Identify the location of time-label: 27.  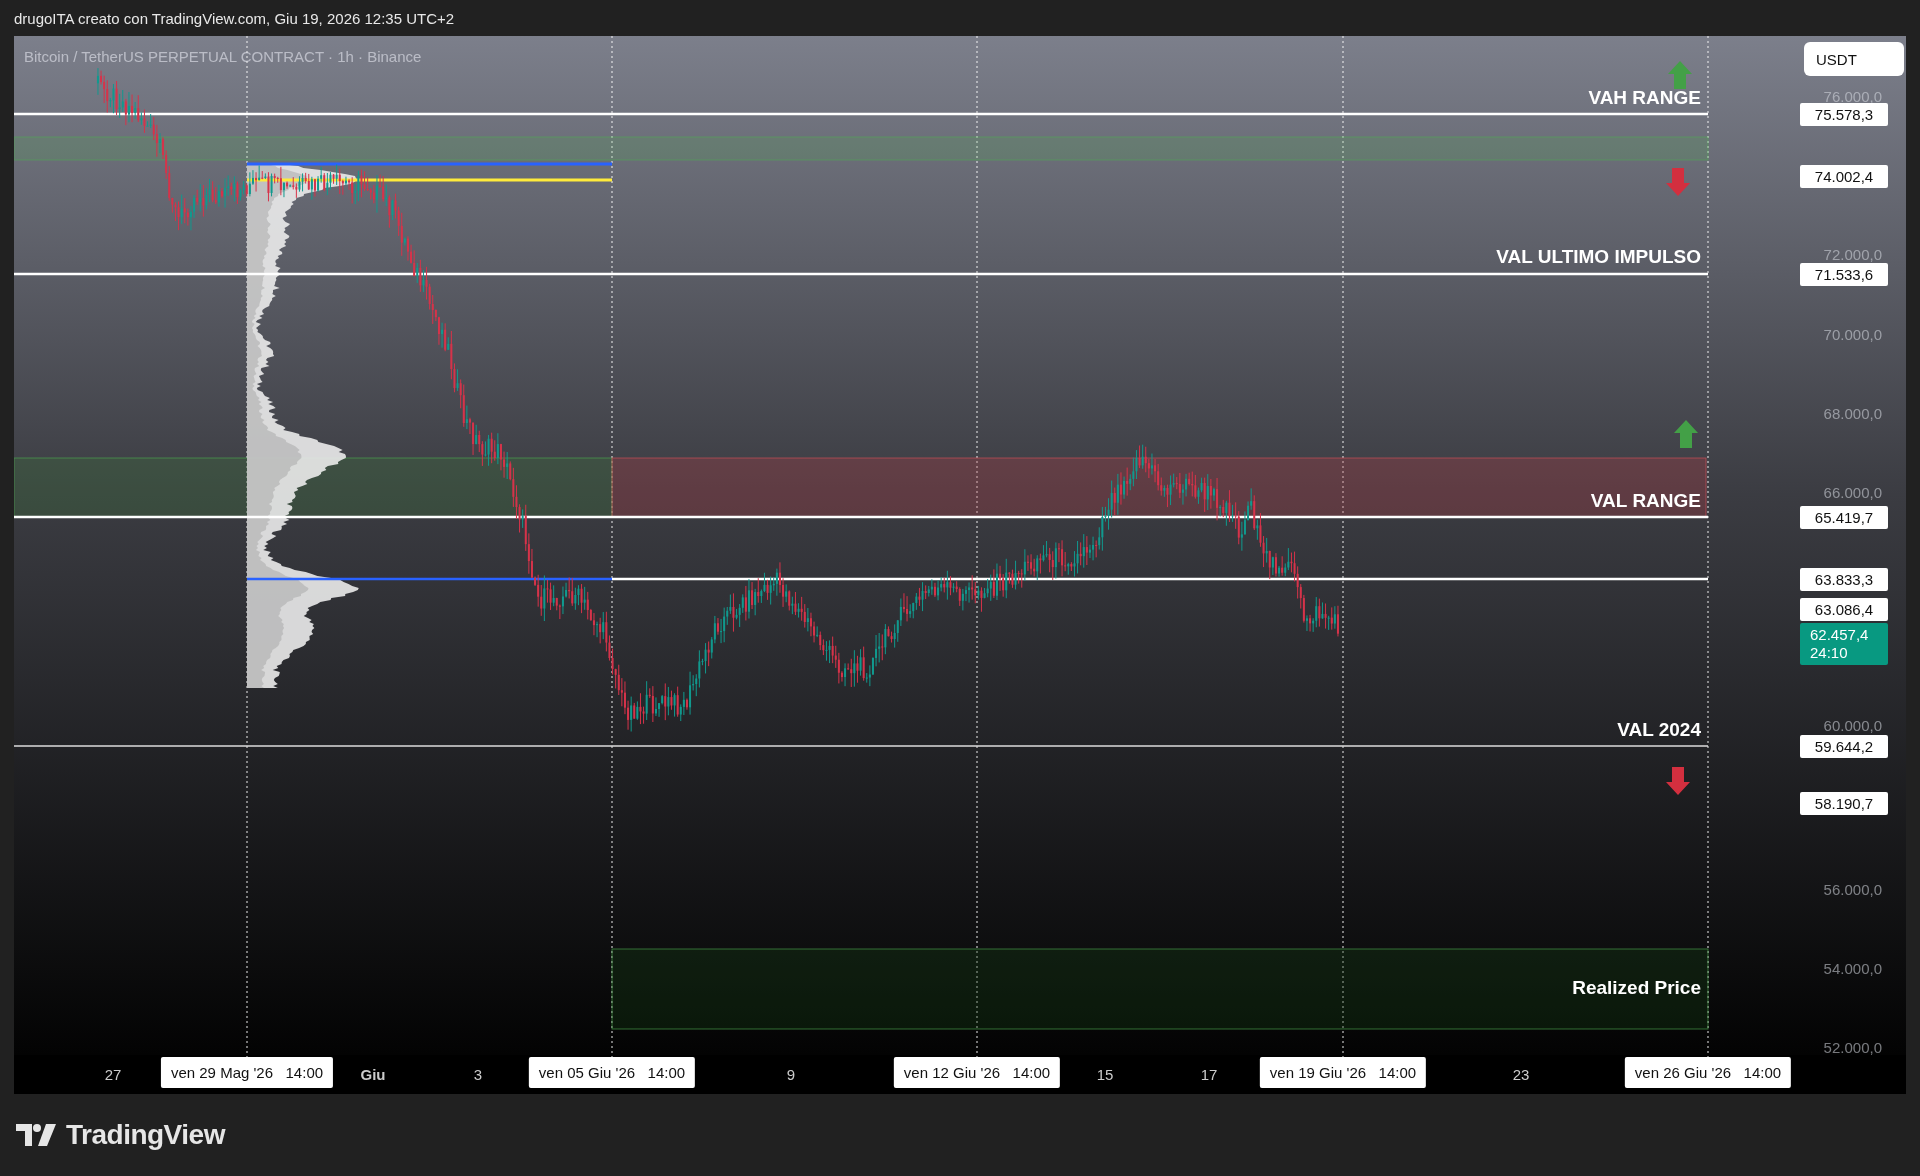
(113, 1075).